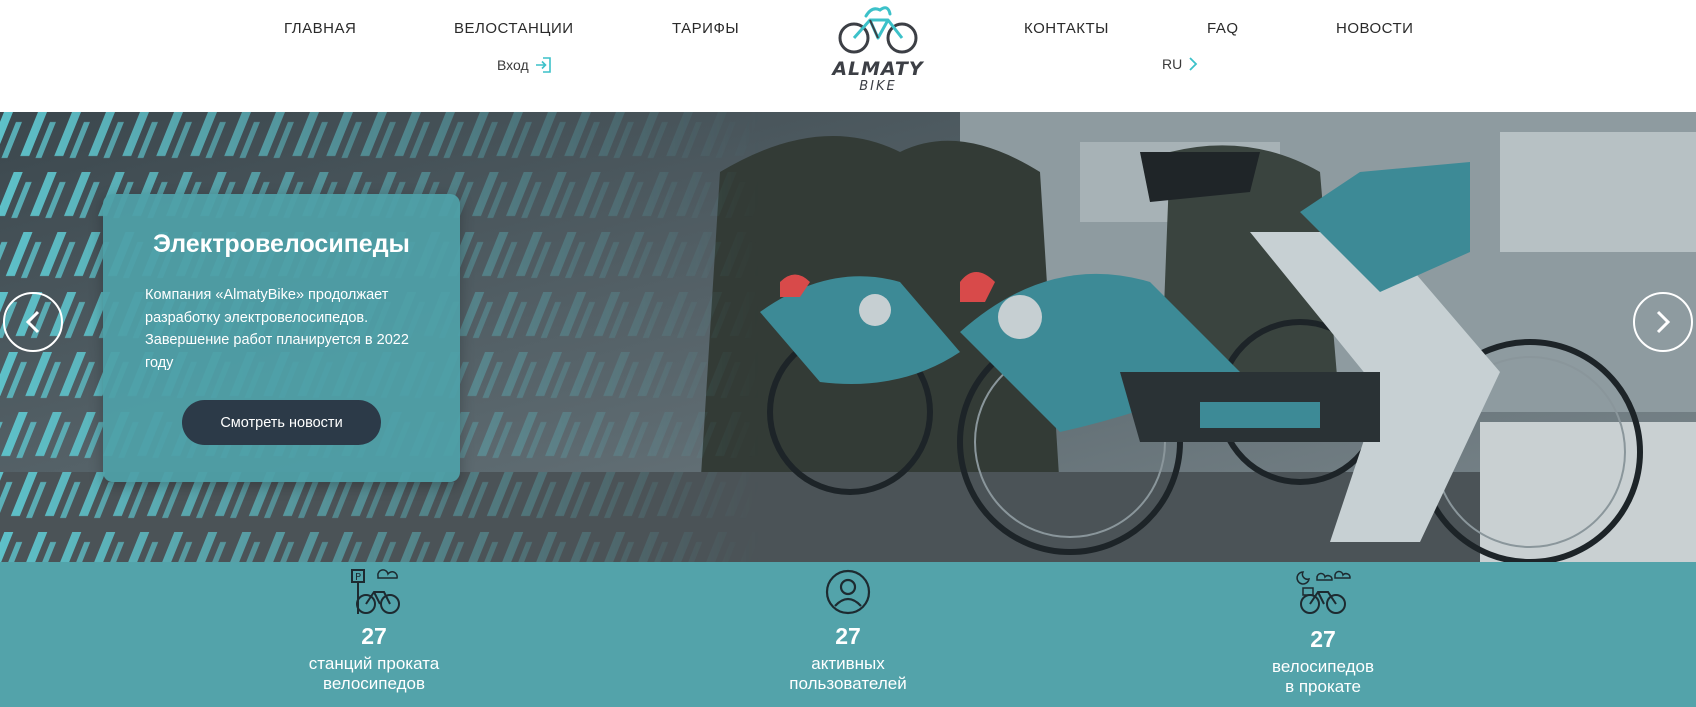  Describe the element at coordinates (358, 577) in the screenshot. I see `svg-text: P` at that location.